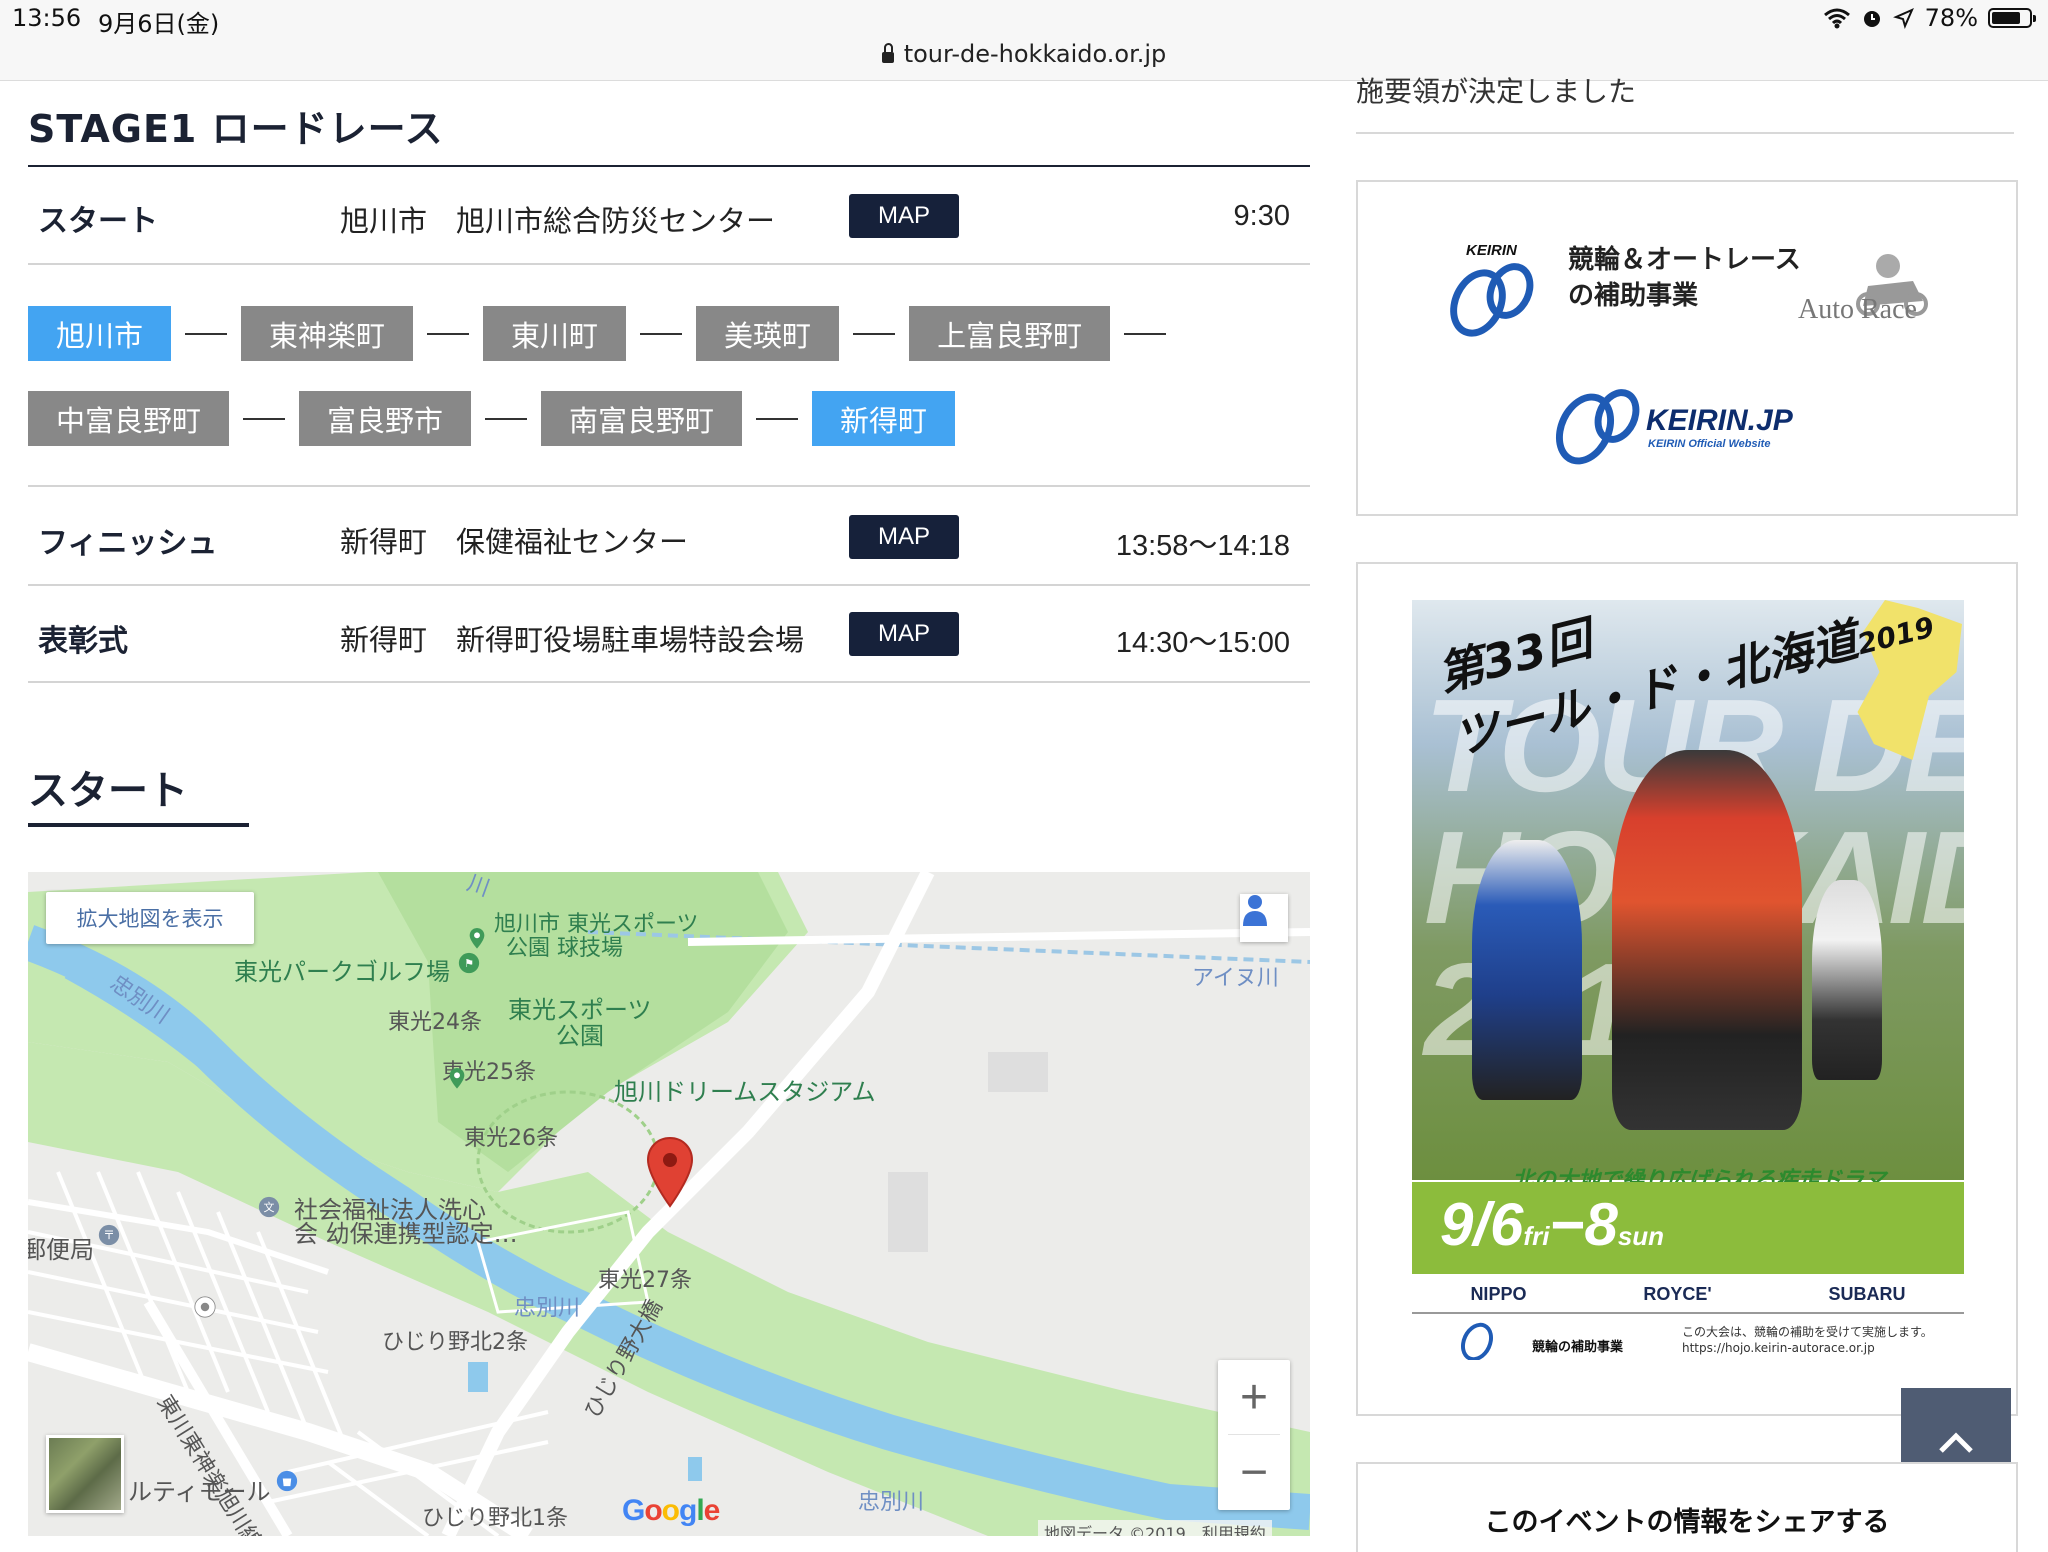 The image size is (2048, 1552). What do you see at coordinates (457, 1079) in the screenshot?
I see `stadium-poi-icon` at bounding box center [457, 1079].